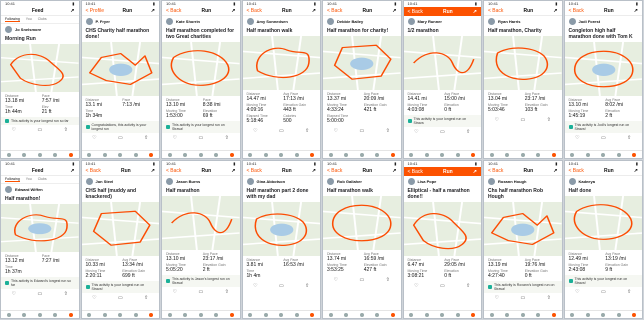 Image resolution: width=644 pixels, height=320 pixels. I want to click on athlete-name: Kate Shorrin, so click(188, 21).